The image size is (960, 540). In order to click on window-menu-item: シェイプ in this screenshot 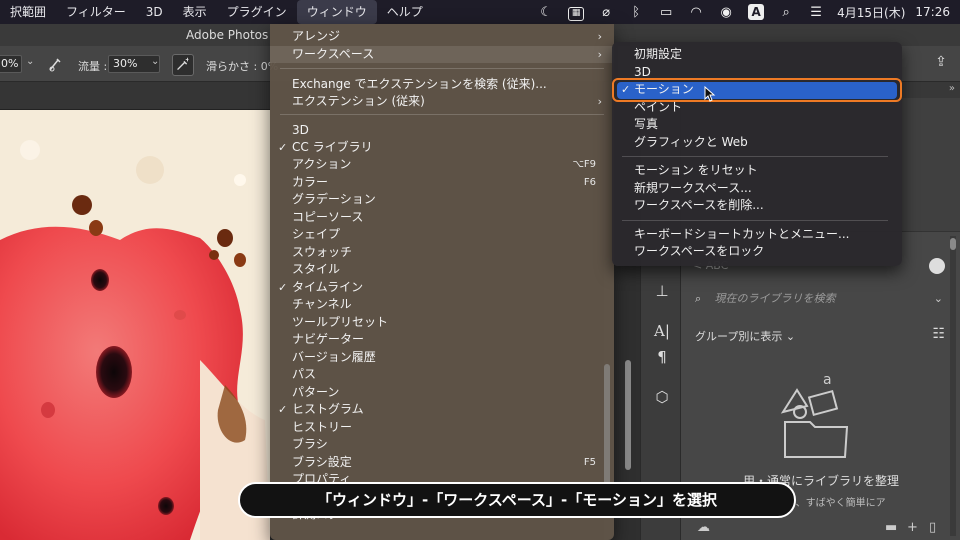, I will do `click(442, 234)`.